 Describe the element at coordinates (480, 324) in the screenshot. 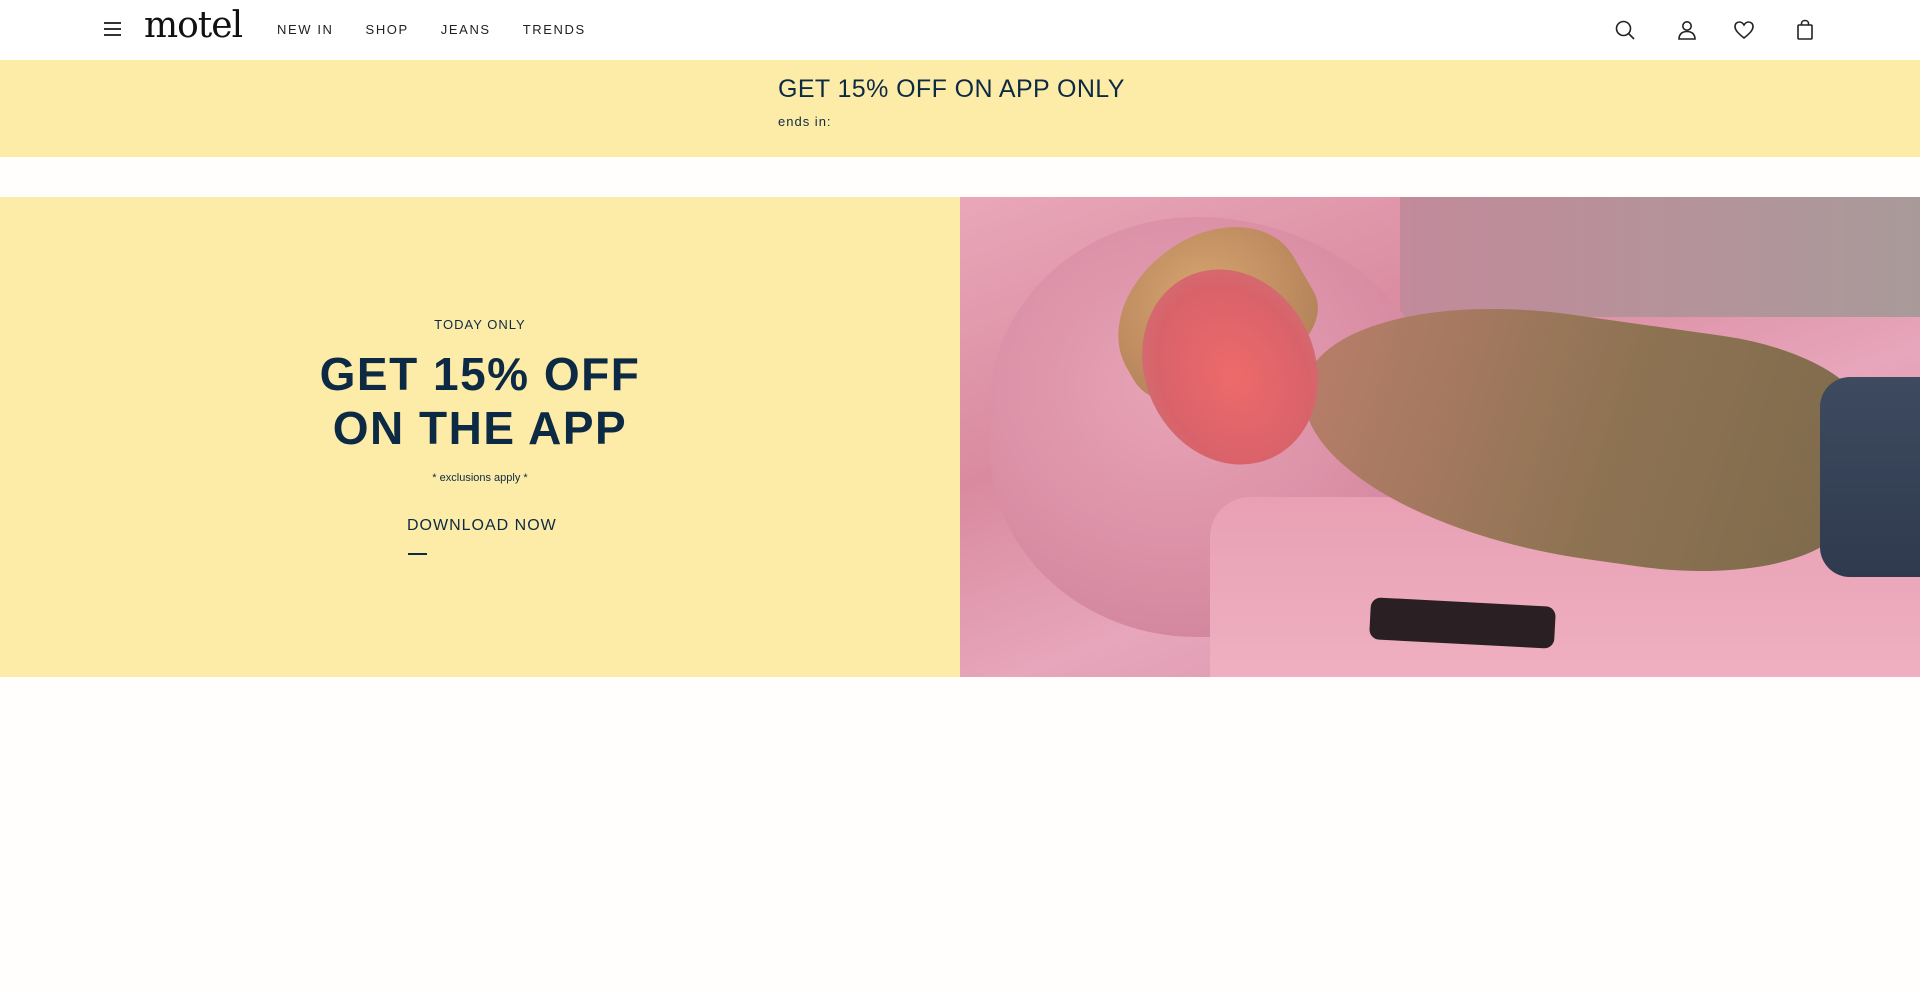

I see `hero-eyebrow: TODAY ONLY` at that location.